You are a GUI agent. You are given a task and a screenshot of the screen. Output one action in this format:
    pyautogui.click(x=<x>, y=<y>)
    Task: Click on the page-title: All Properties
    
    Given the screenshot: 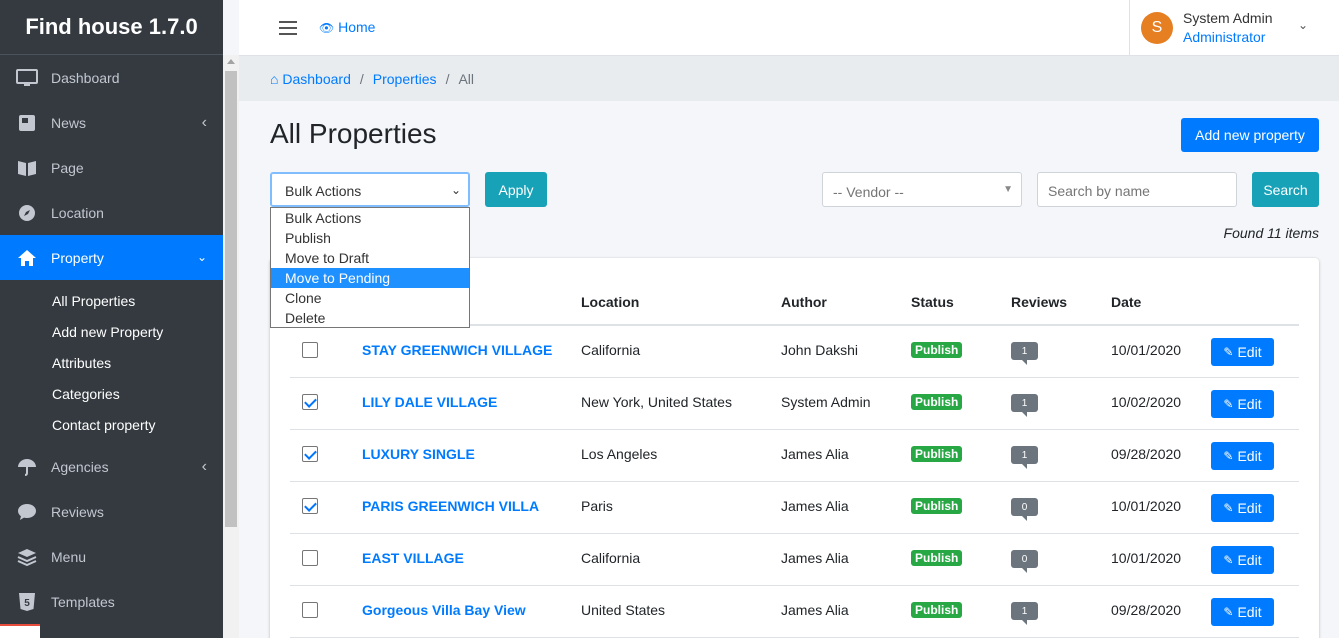 What is the action you would take?
    pyautogui.click(x=353, y=133)
    